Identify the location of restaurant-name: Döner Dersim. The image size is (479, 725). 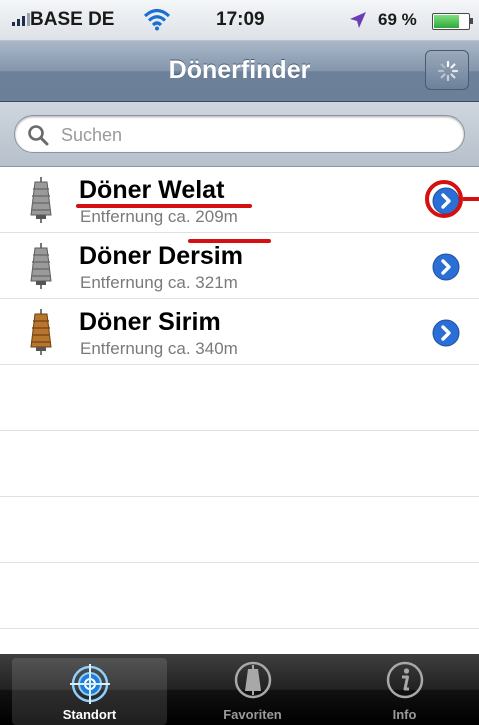
(161, 256).